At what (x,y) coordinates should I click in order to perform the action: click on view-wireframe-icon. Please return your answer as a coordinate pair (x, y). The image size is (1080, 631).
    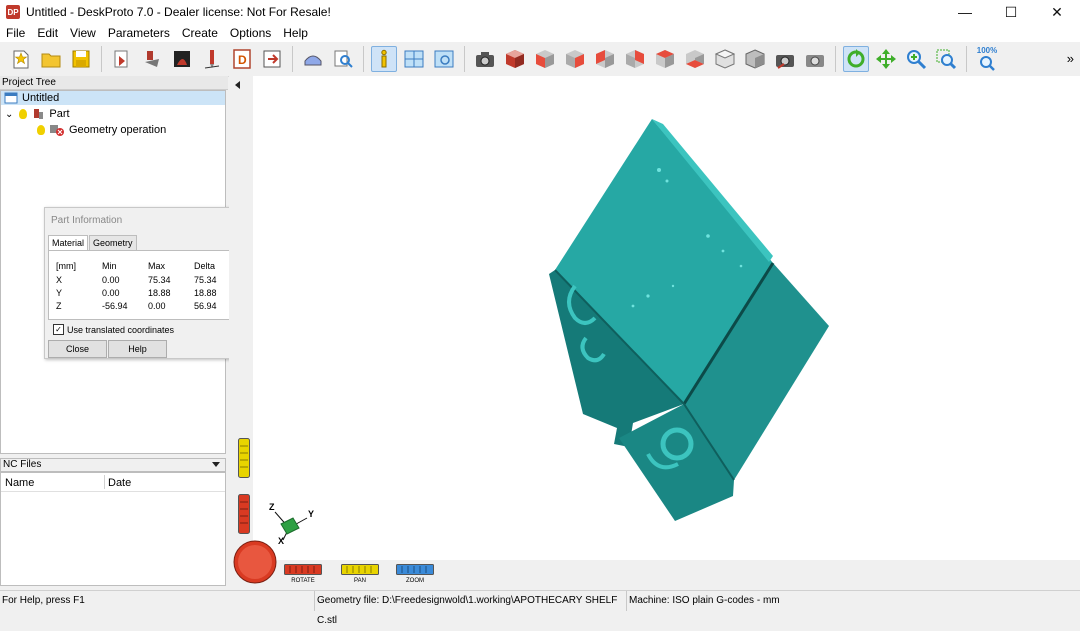
    Looking at the image, I should click on (725, 59).